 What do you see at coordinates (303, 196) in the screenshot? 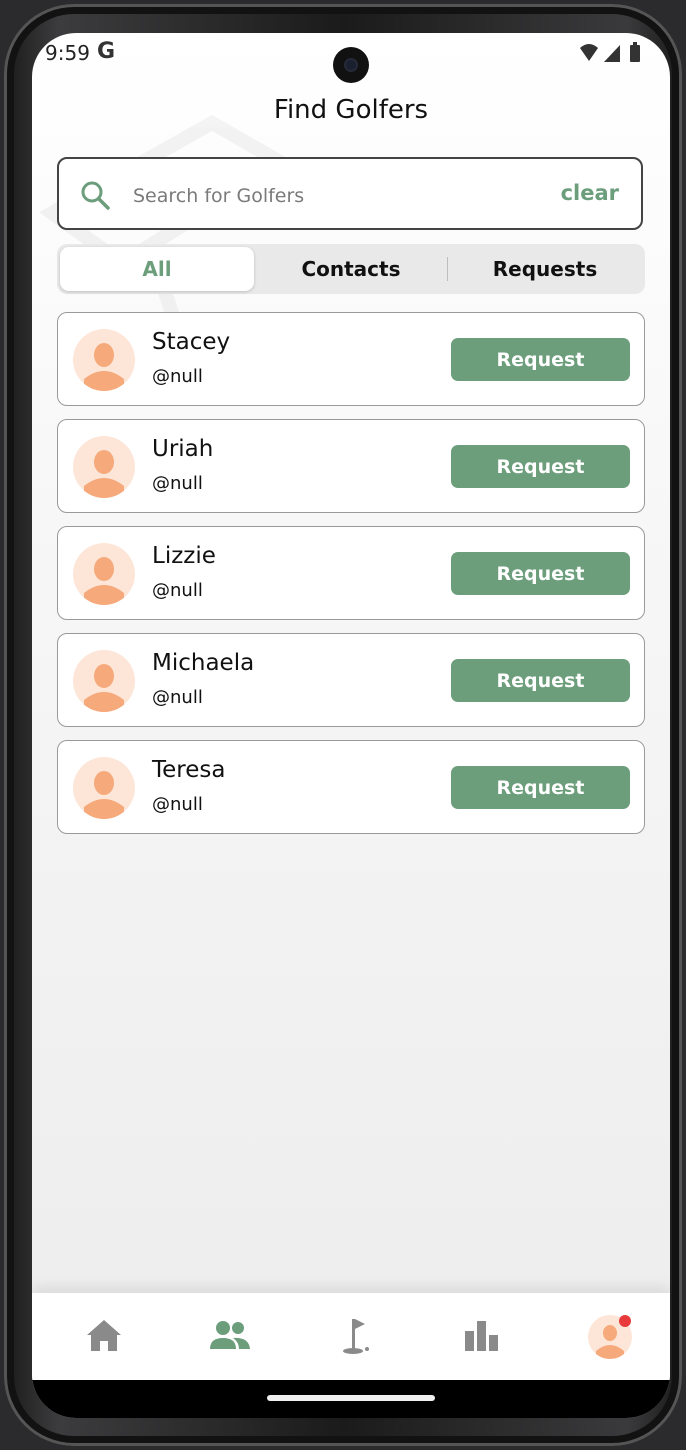
I see `search-input` at bounding box center [303, 196].